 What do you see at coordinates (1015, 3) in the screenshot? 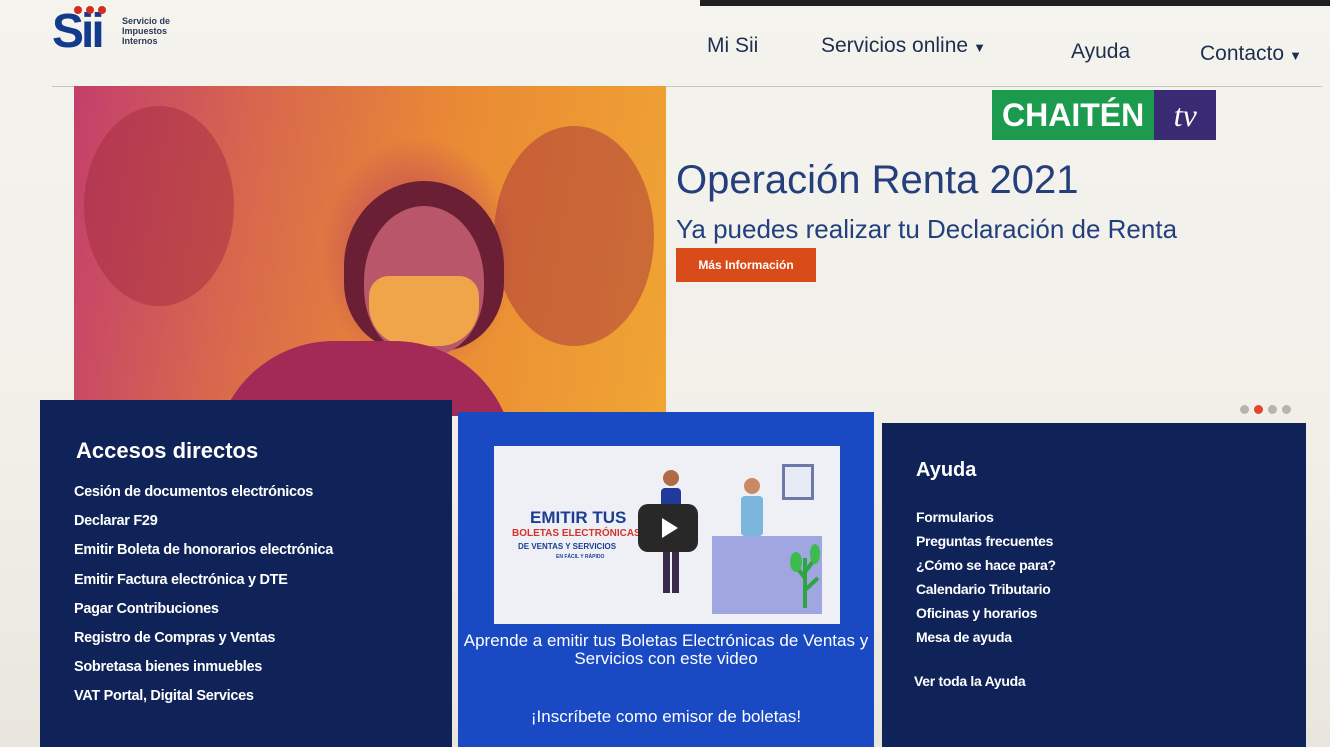
I see `monitor-bezel` at bounding box center [1015, 3].